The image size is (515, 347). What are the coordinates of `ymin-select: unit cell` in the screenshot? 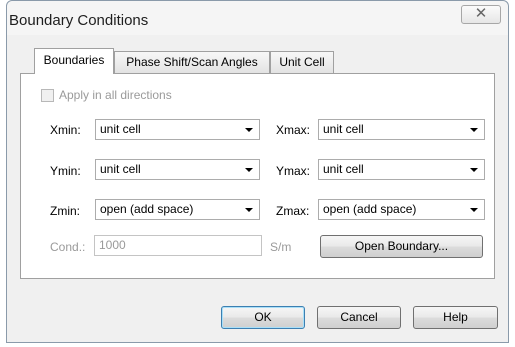 It's located at (177, 169).